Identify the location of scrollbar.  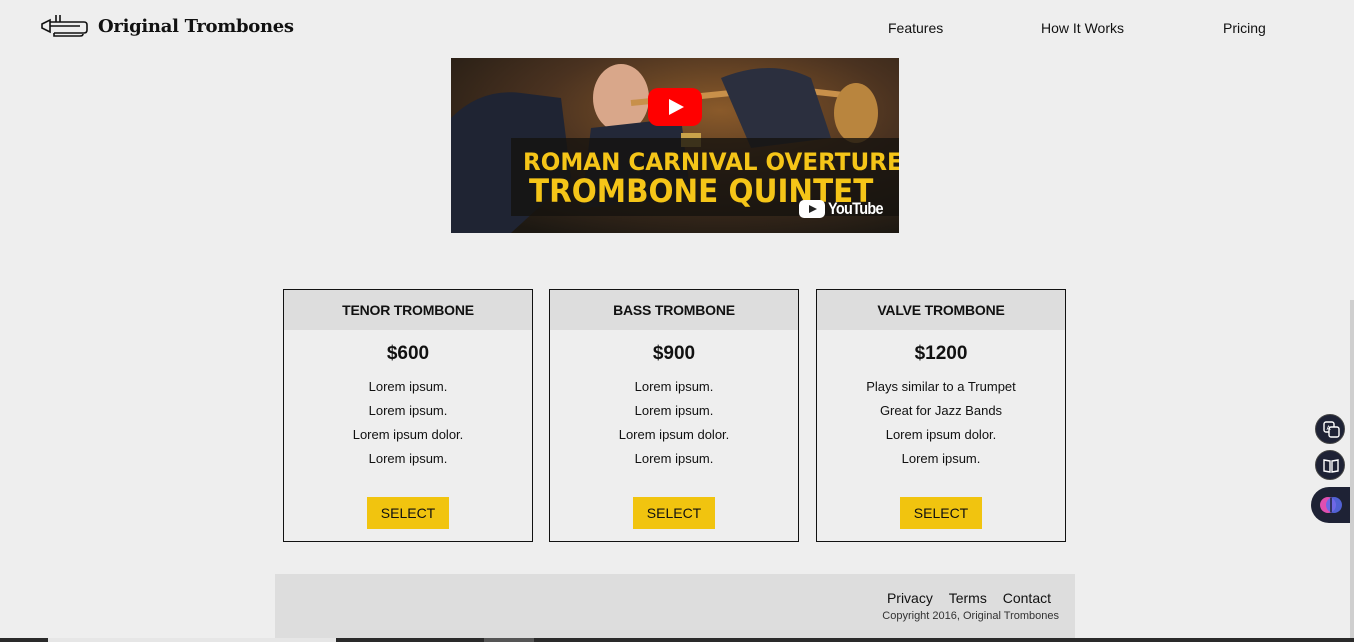
(1352, 471).